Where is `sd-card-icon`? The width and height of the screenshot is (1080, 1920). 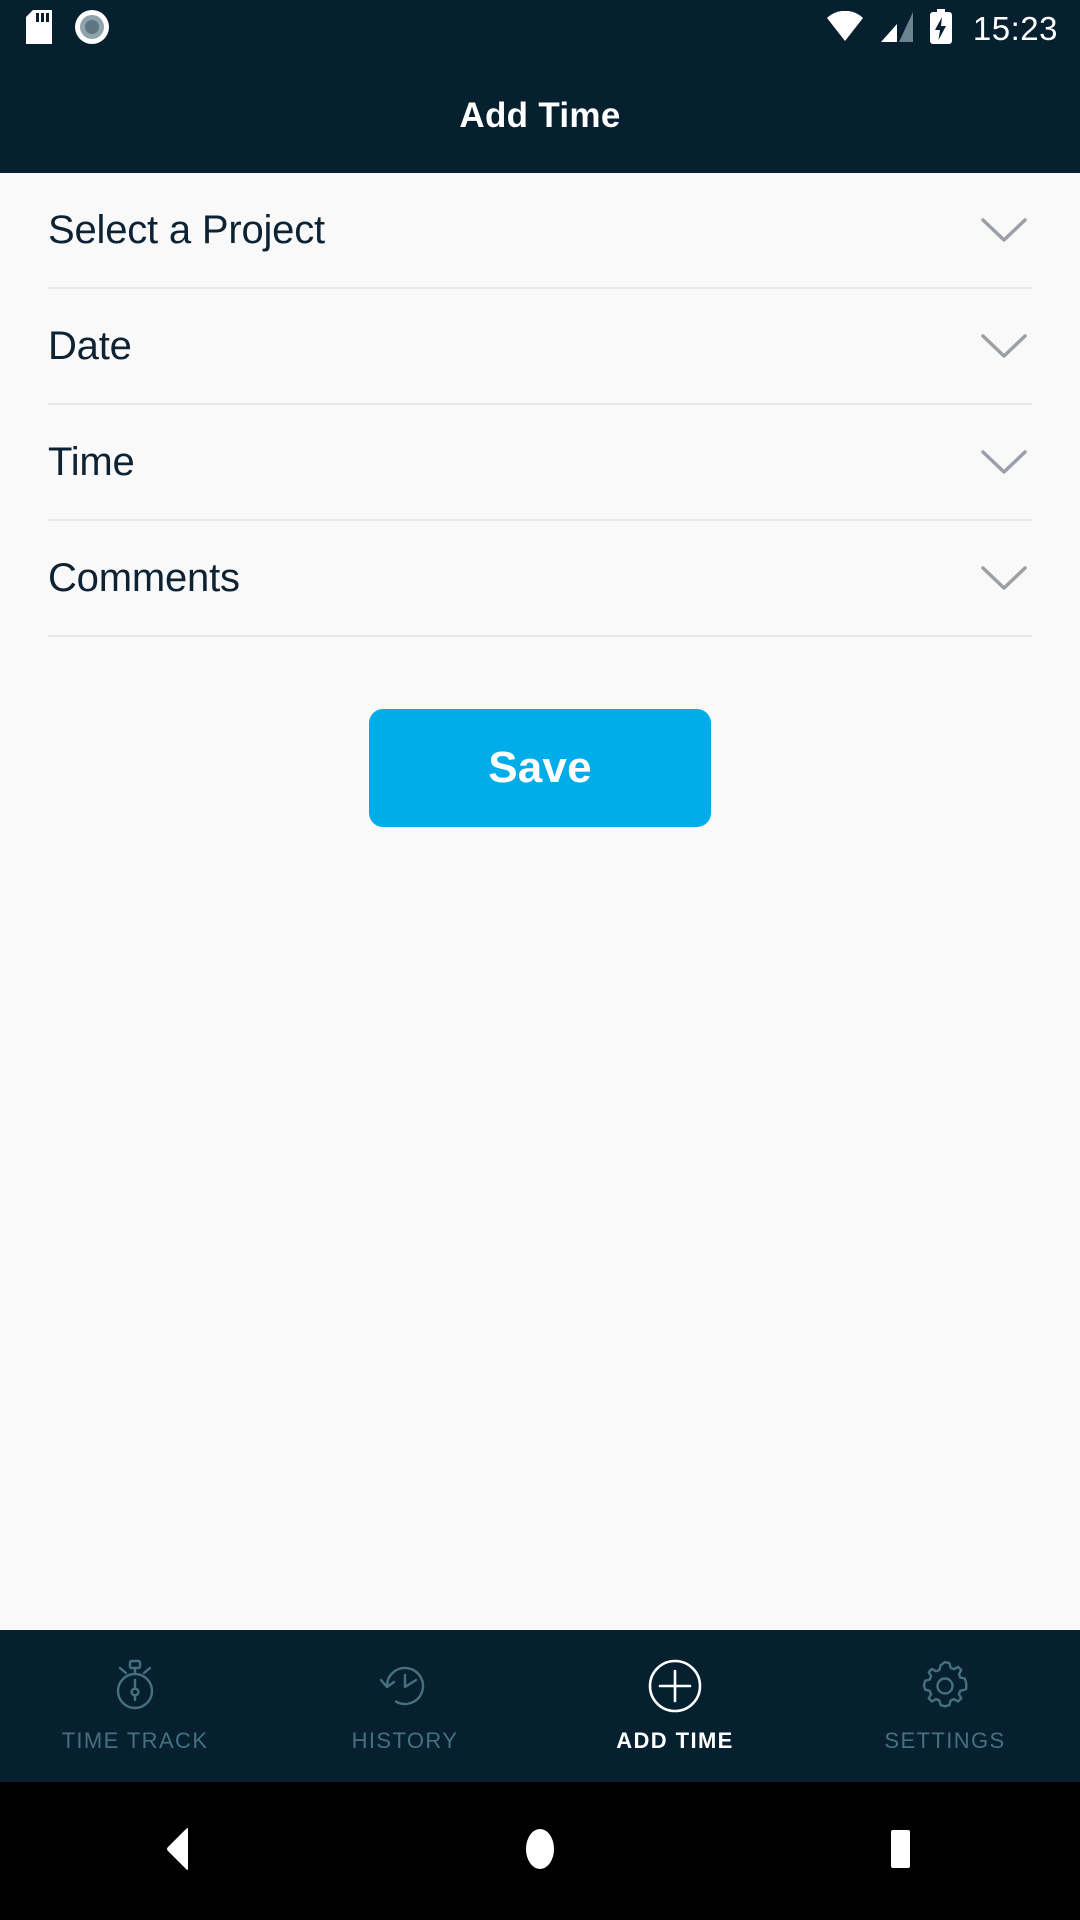
sd-card-icon is located at coordinates (39, 29).